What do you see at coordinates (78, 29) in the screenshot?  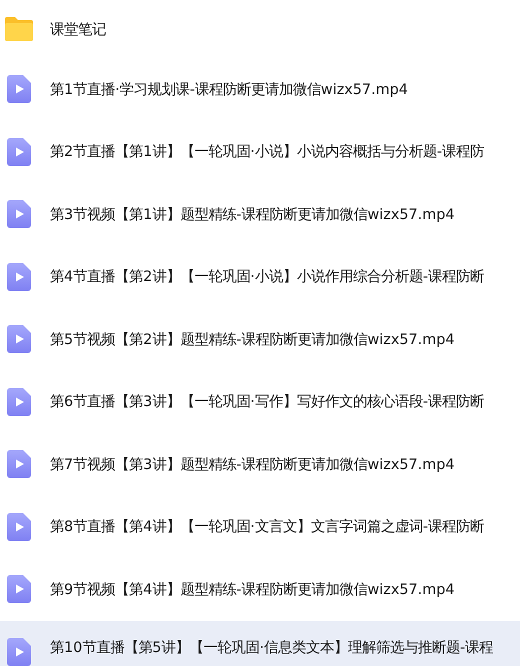 I see `file-name: 课堂笔记` at bounding box center [78, 29].